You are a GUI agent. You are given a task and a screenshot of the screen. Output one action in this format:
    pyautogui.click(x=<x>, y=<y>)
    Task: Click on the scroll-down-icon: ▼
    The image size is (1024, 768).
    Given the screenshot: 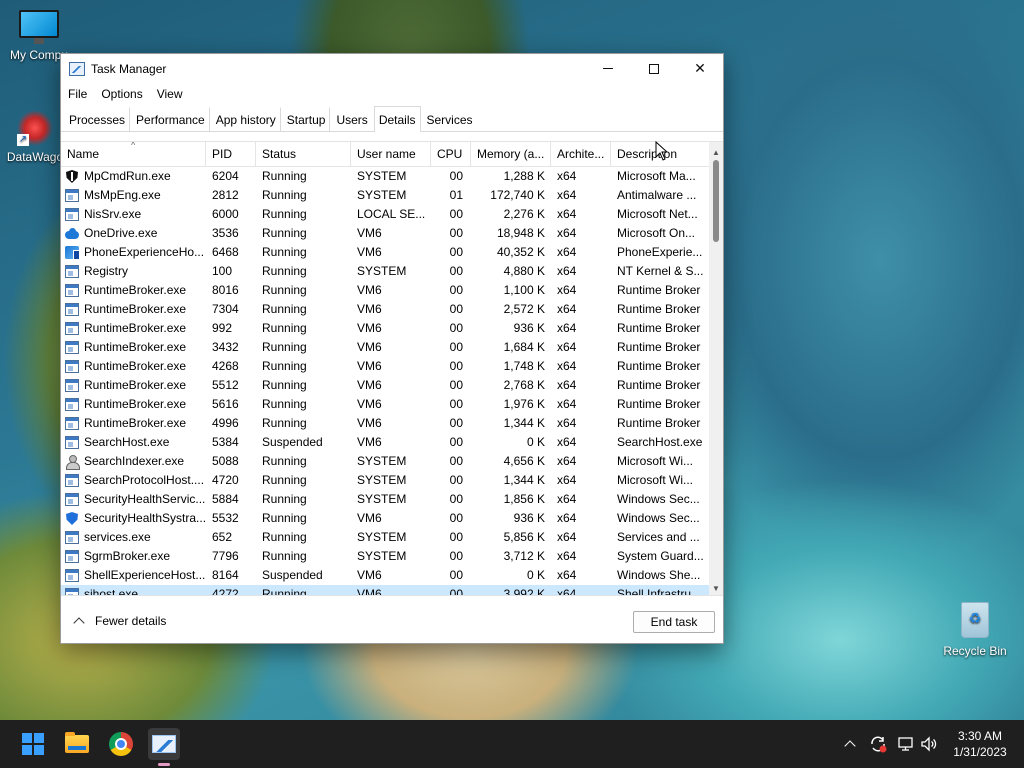 What is the action you would take?
    pyautogui.click(x=716, y=588)
    